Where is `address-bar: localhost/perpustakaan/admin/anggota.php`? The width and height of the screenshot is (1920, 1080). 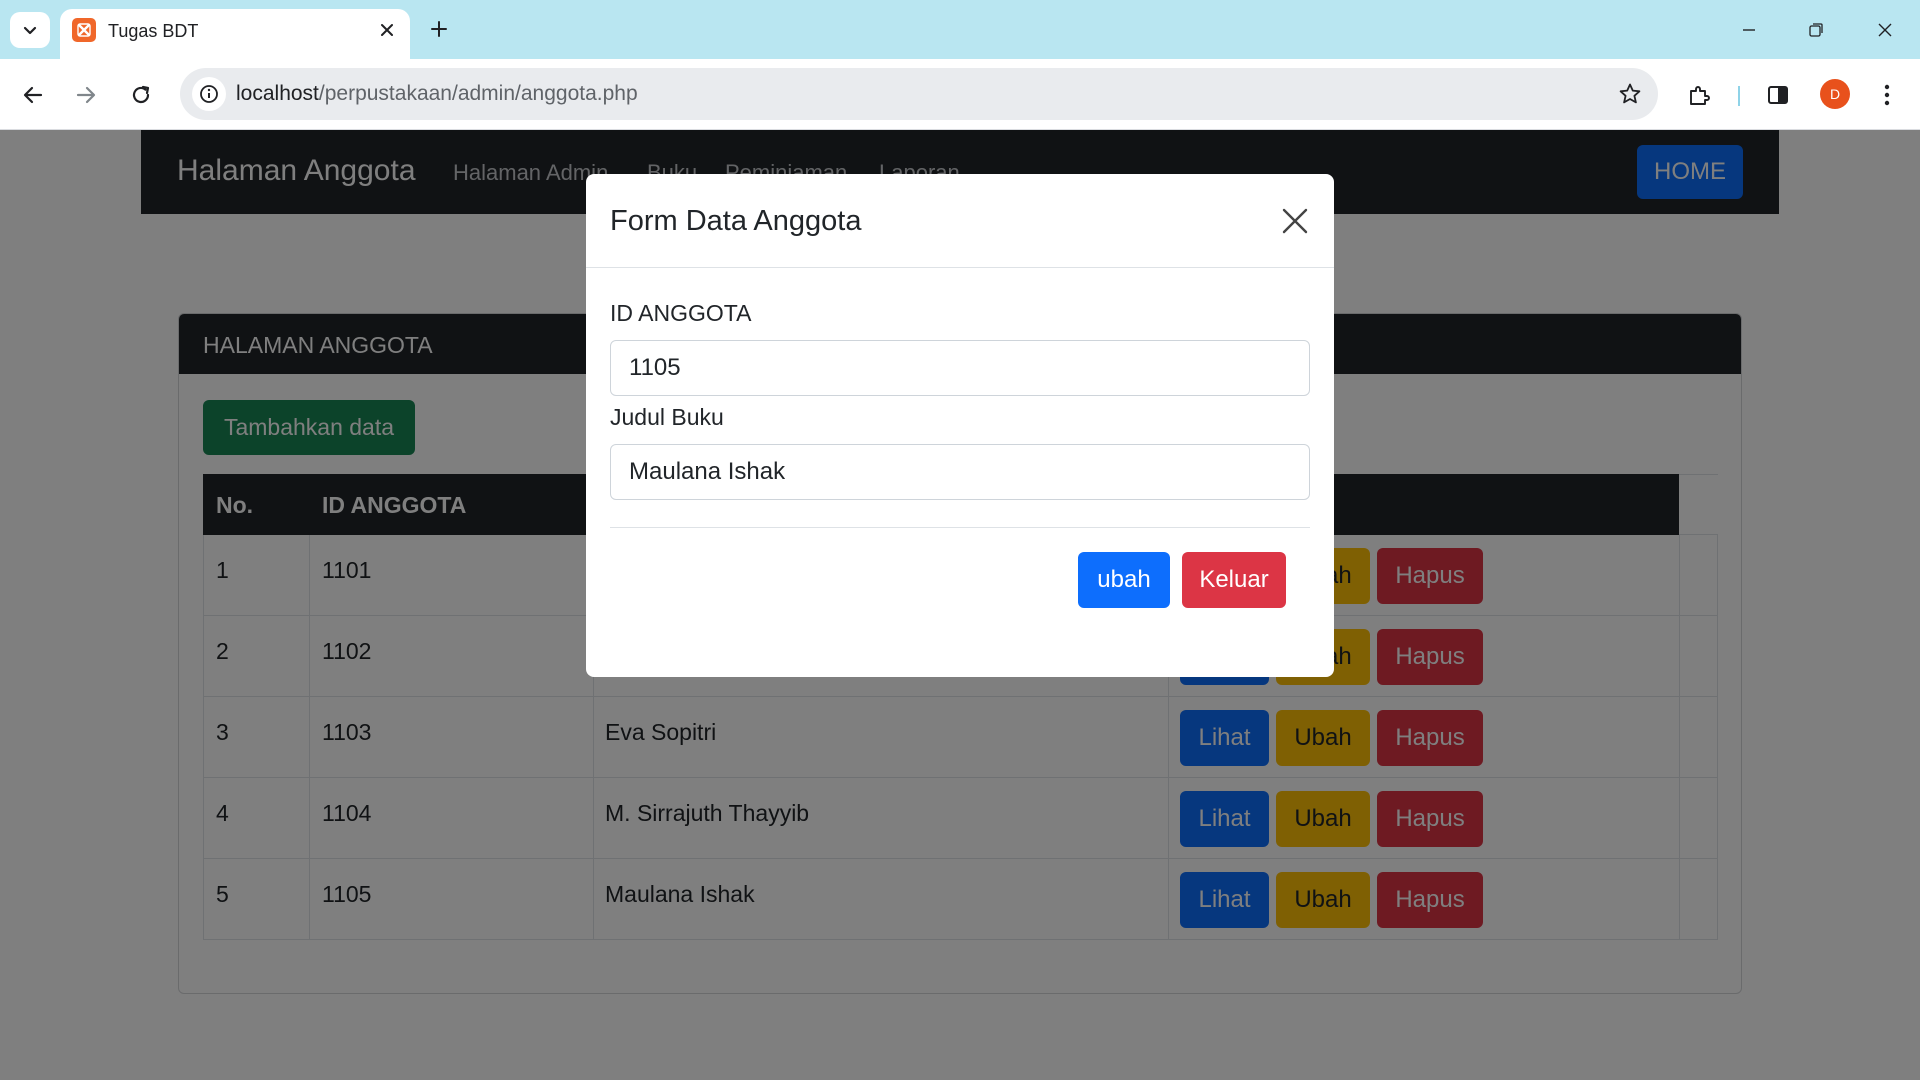 address-bar: localhost/perpustakaan/admin/anggota.php is located at coordinates (919, 94).